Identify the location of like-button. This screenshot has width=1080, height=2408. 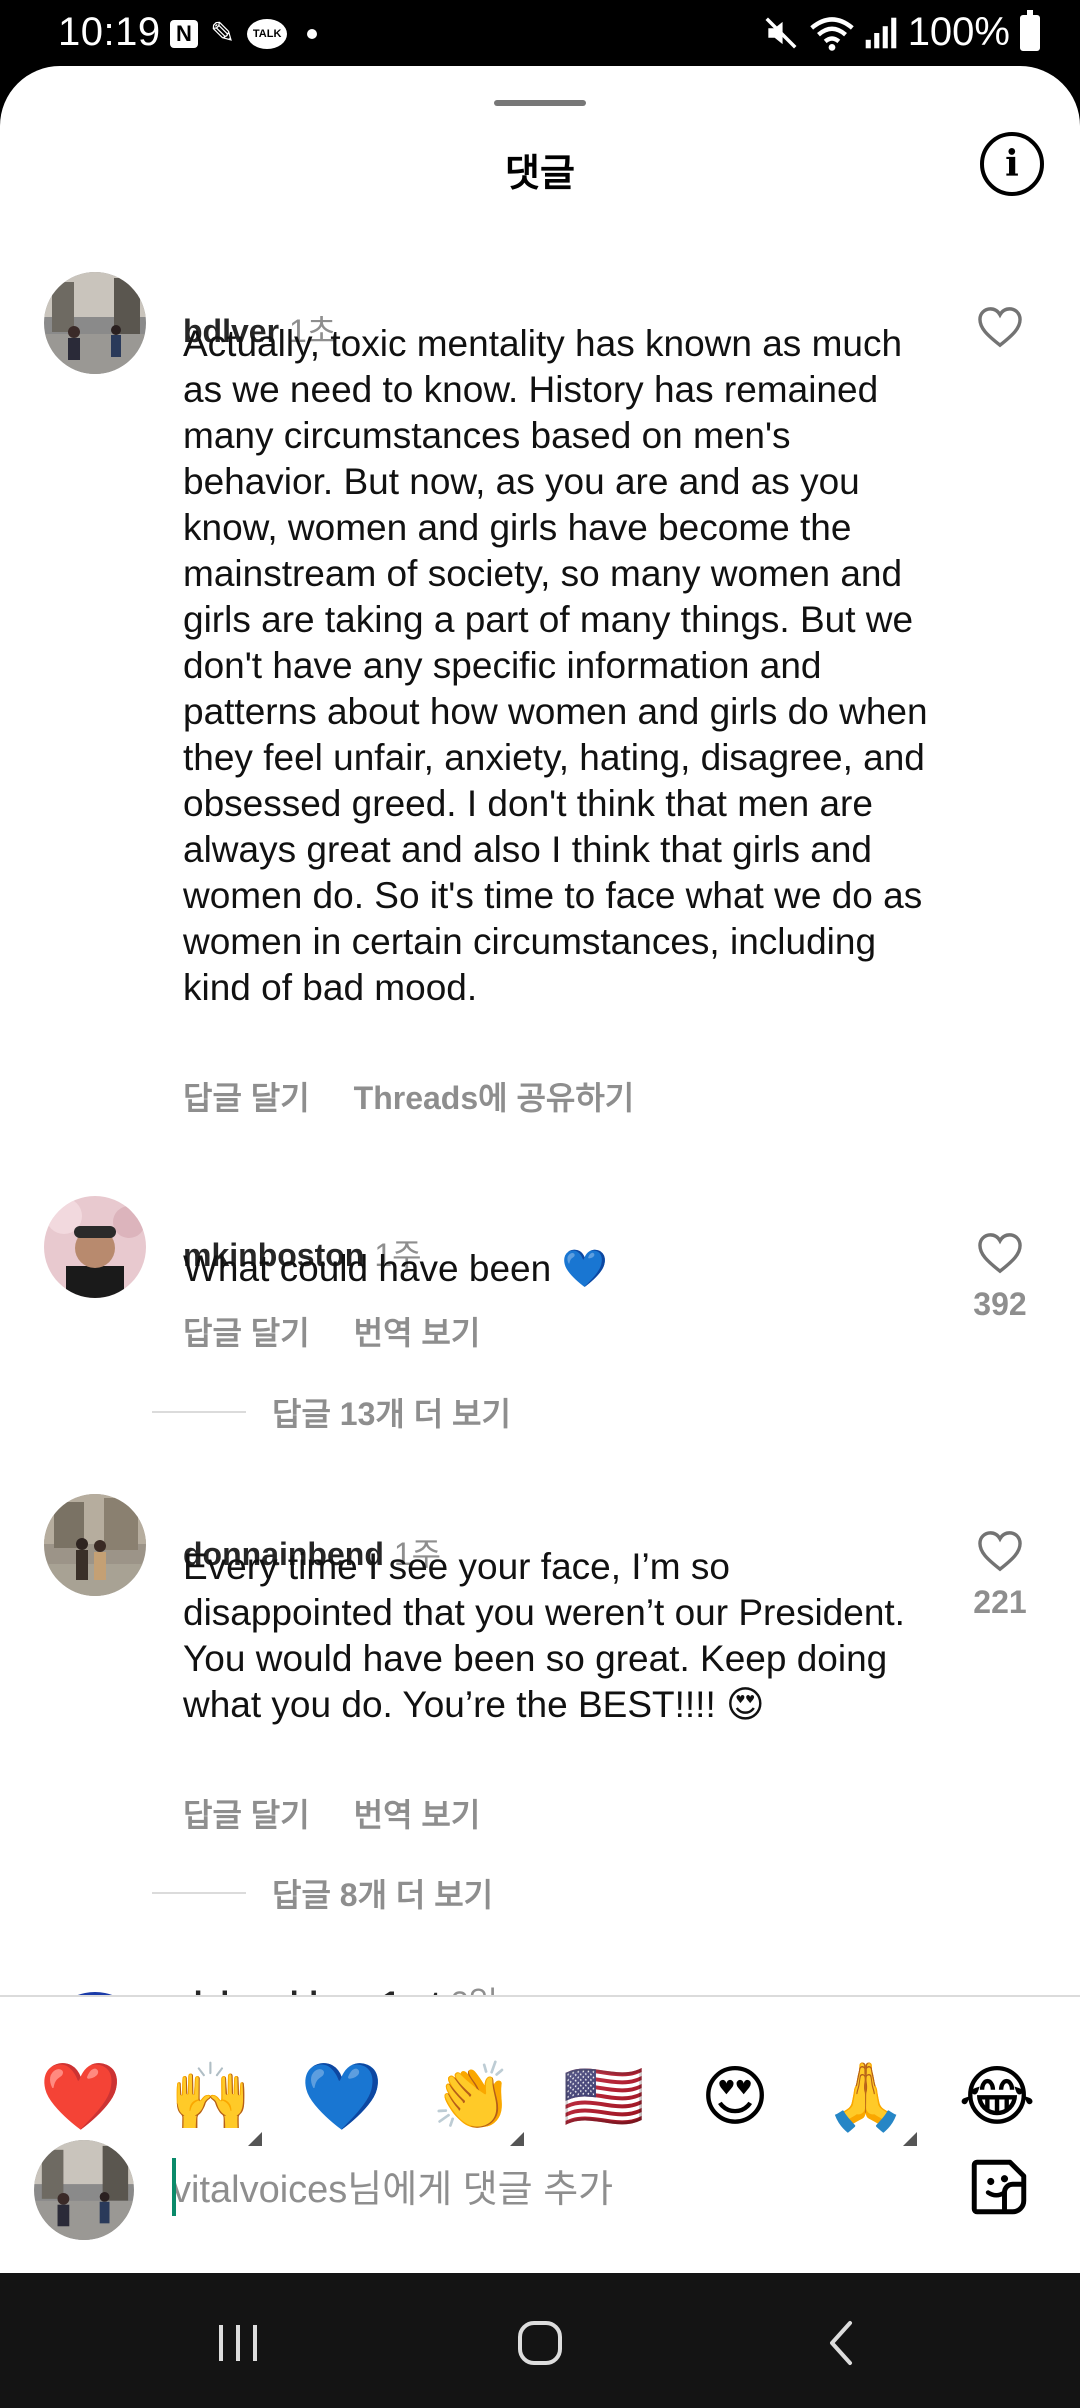
(1000, 327).